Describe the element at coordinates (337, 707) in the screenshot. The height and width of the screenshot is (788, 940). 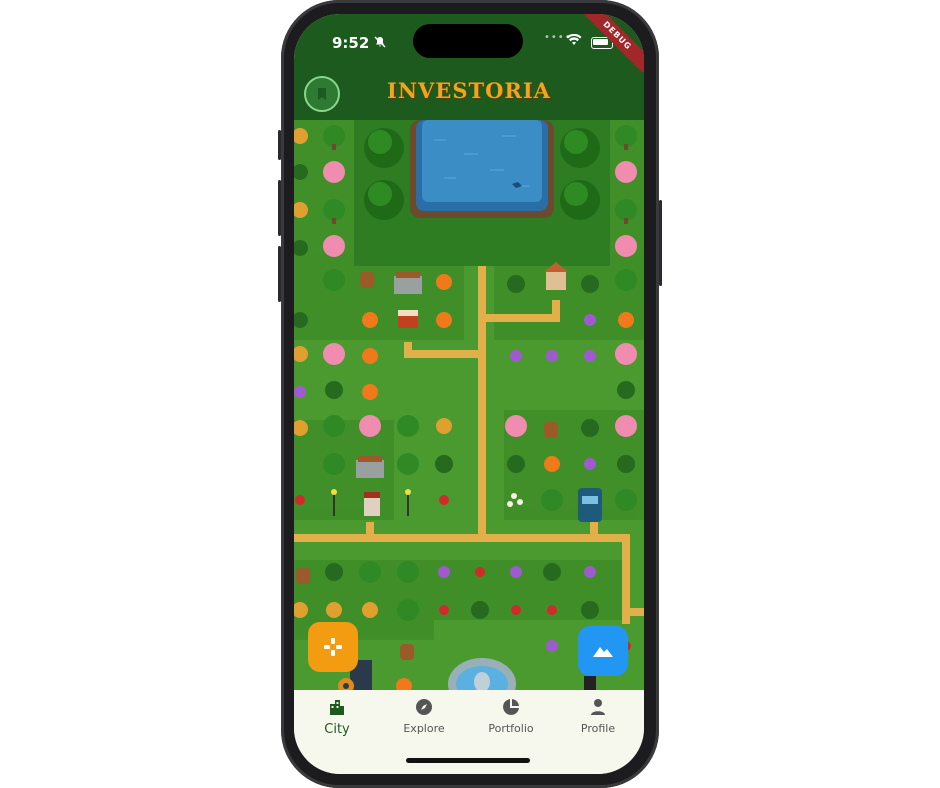
I see `city-icon` at that location.